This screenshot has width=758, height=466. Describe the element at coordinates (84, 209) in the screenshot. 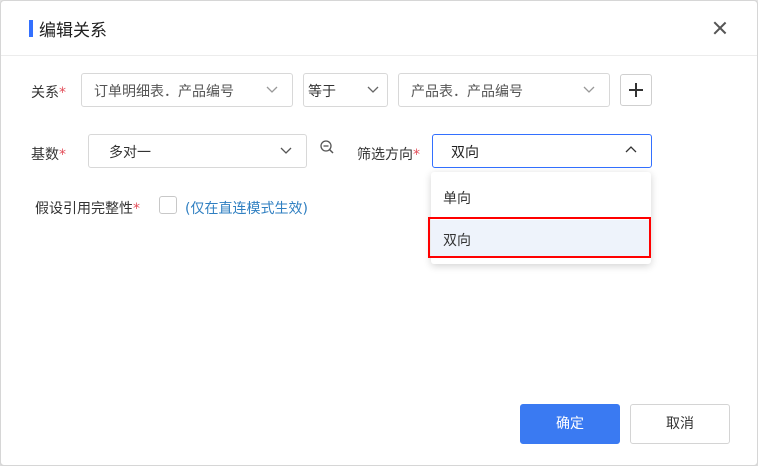

I see `integrity-label-text: 假设引用完整性` at that location.